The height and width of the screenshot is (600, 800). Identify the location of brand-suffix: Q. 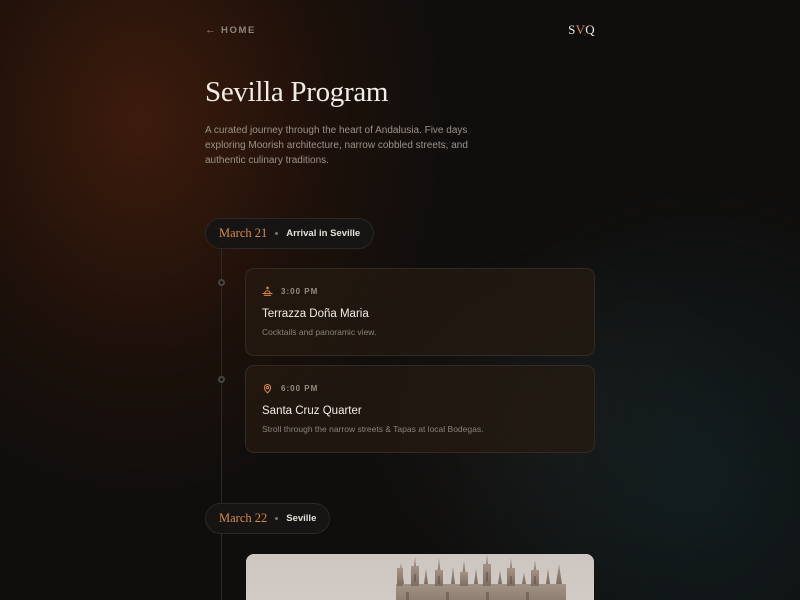
(590, 29).